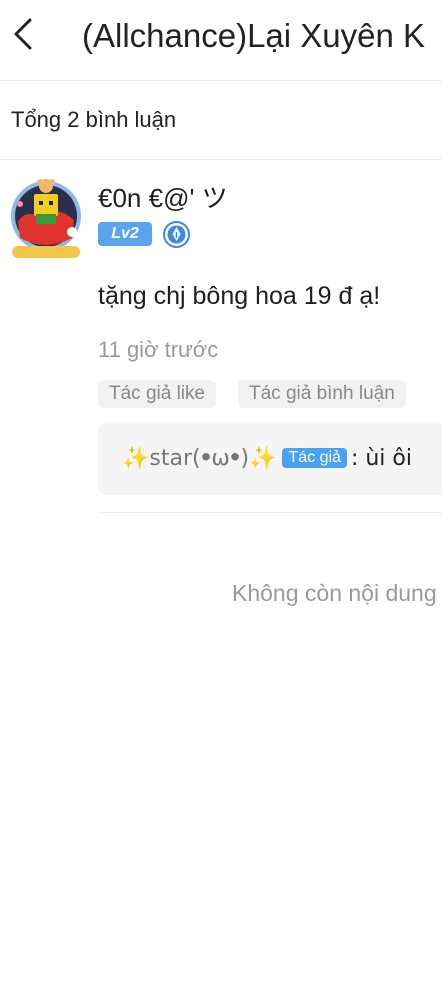 The width and height of the screenshot is (442, 984). What do you see at coordinates (94, 119) in the screenshot?
I see `comment-count-label: Tổng 2 bình luận` at bounding box center [94, 119].